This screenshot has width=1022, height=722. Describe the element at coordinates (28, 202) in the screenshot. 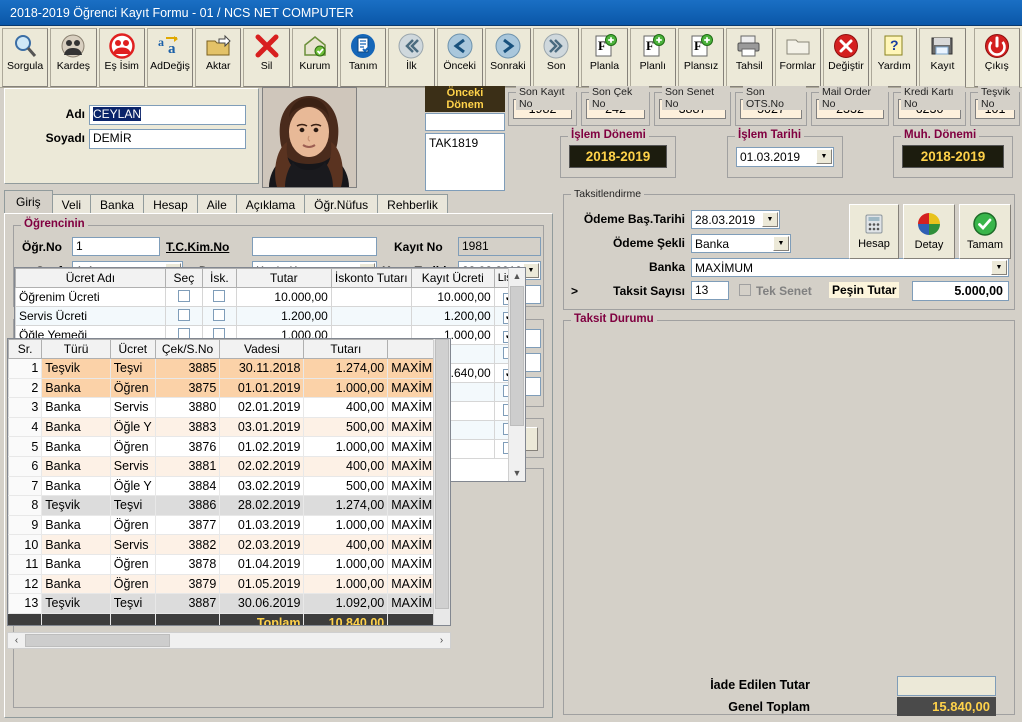

I see `tab-giris: Giriş` at that location.